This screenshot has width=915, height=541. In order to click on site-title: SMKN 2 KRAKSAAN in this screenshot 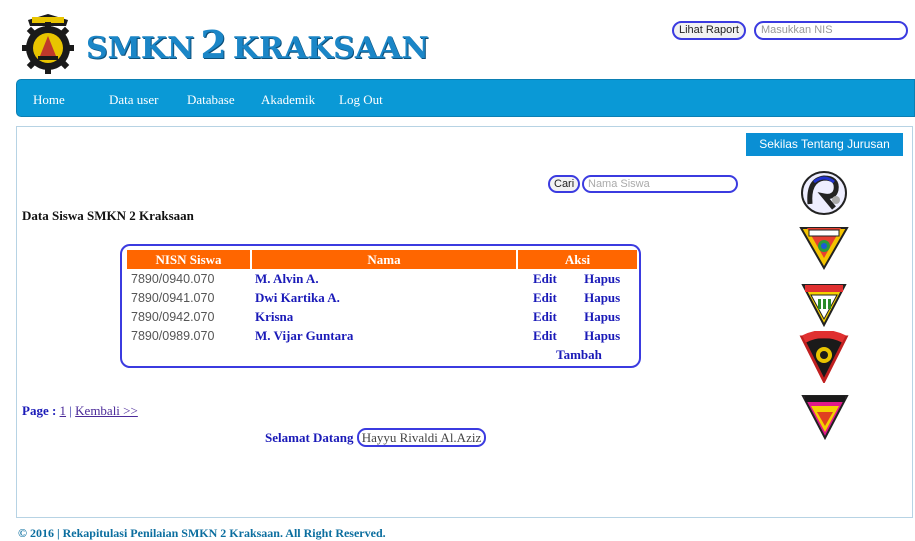, I will do `click(257, 44)`.